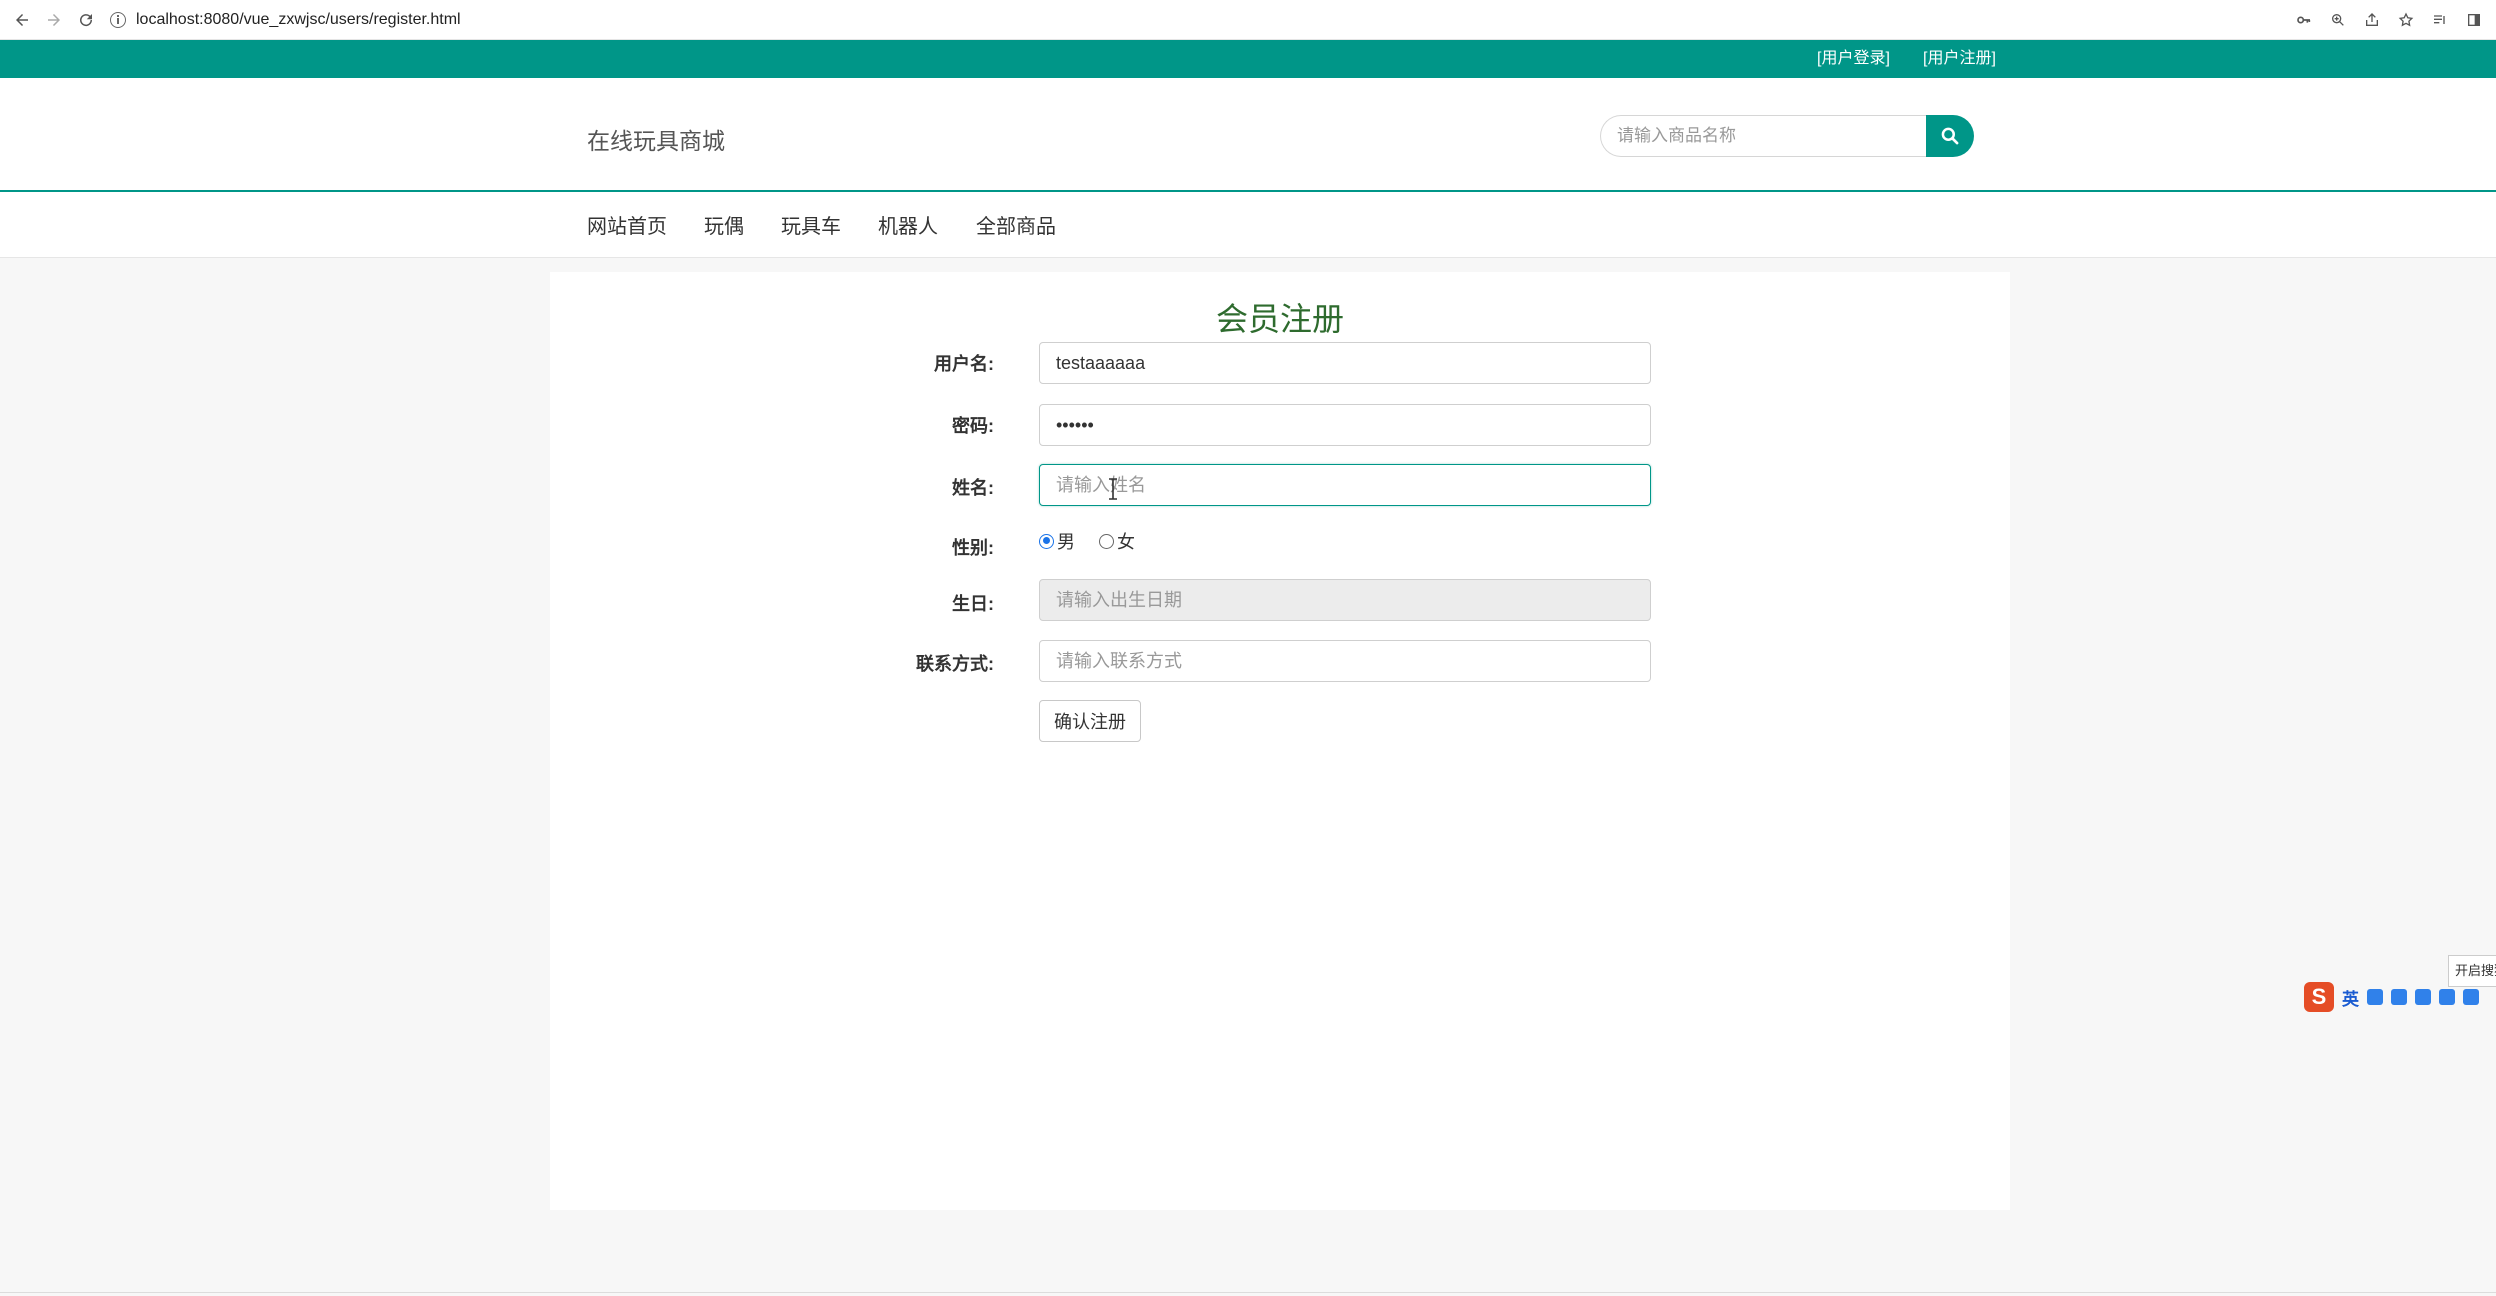 Image resolution: width=2496 pixels, height=1296 pixels. What do you see at coordinates (2474, 20) in the screenshot?
I see `side-panel-icon` at bounding box center [2474, 20].